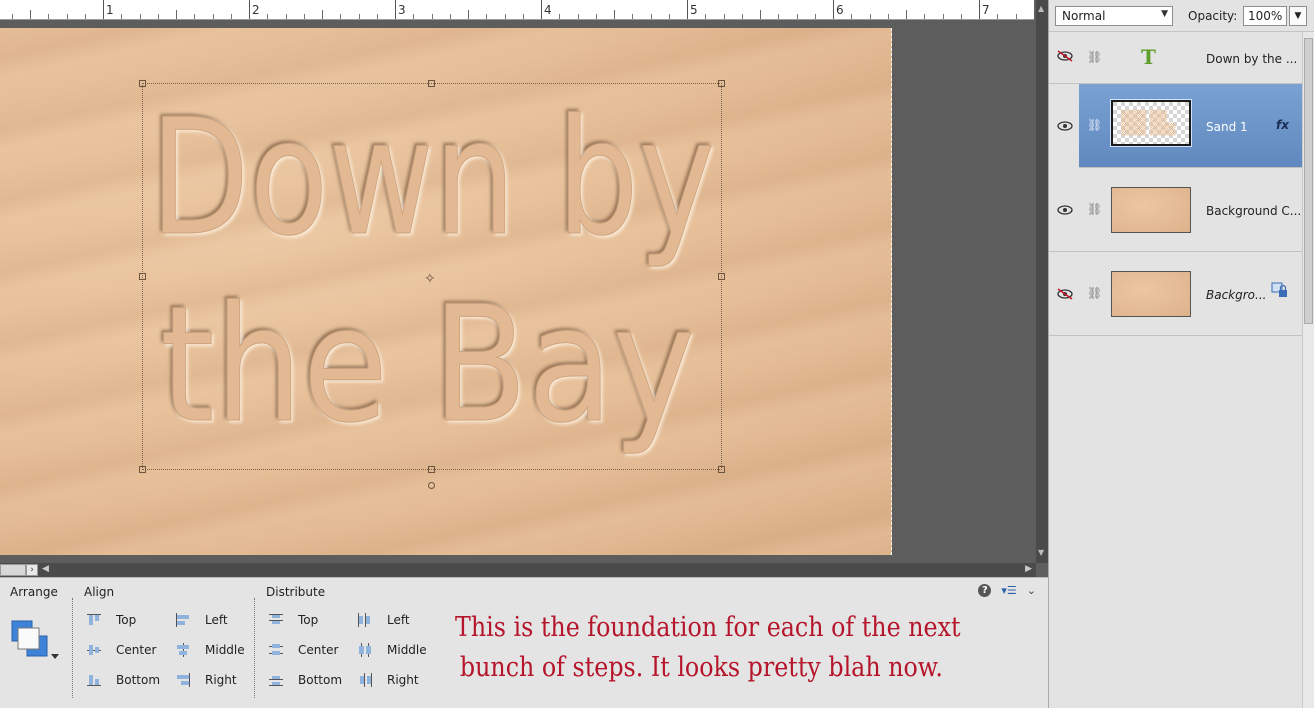 This screenshot has height=708, width=1314. What do you see at coordinates (138, 680) in the screenshot?
I see `align-bottom-label: Bottom` at bounding box center [138, 680].